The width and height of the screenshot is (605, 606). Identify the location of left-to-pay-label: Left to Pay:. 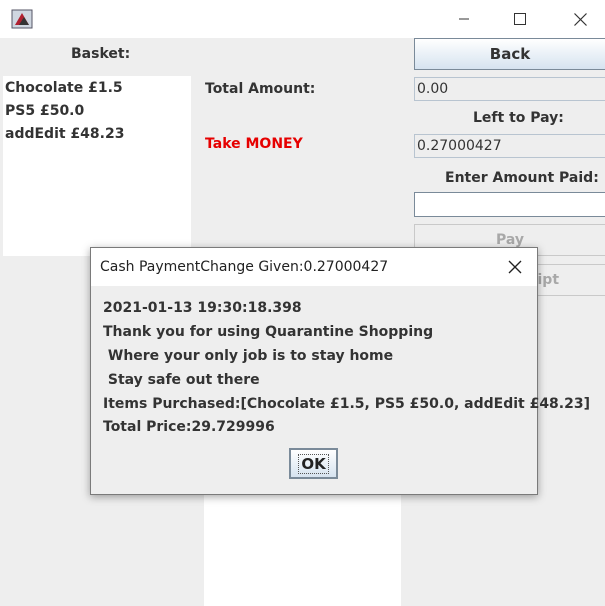
(518, 118).